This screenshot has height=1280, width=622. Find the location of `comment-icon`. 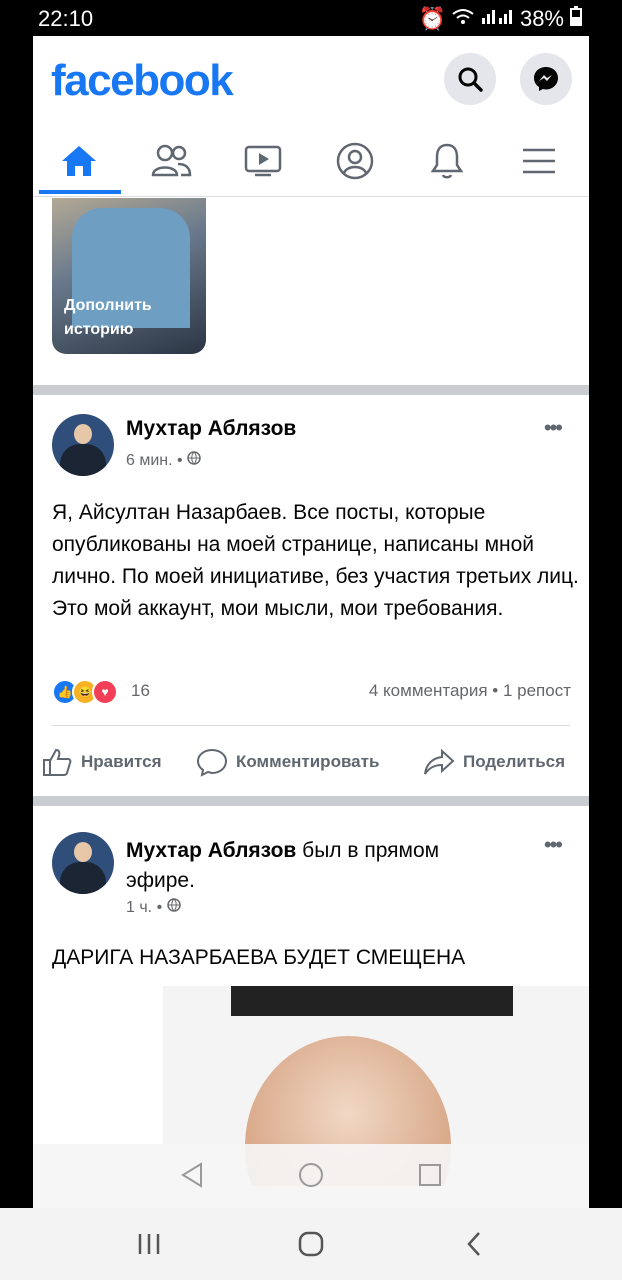

comment-icon is located at coordinates (212, 762).